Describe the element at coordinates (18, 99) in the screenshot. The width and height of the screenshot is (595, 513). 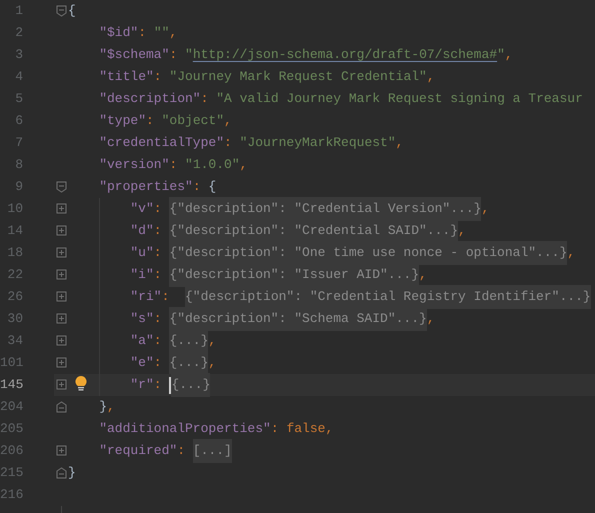
I see `line-number: 5` at that location.